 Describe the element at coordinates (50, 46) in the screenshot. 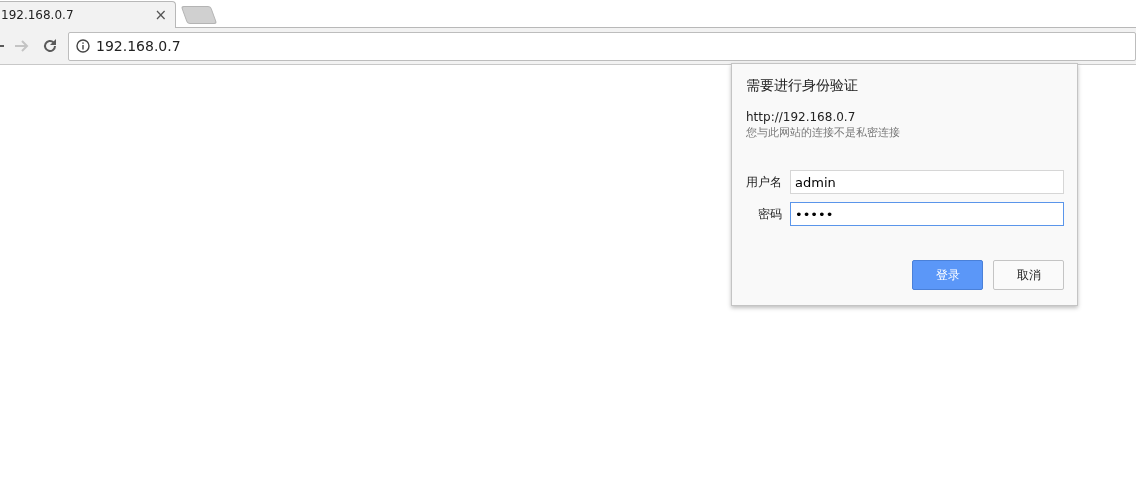

I see `reload-icon` at that location.